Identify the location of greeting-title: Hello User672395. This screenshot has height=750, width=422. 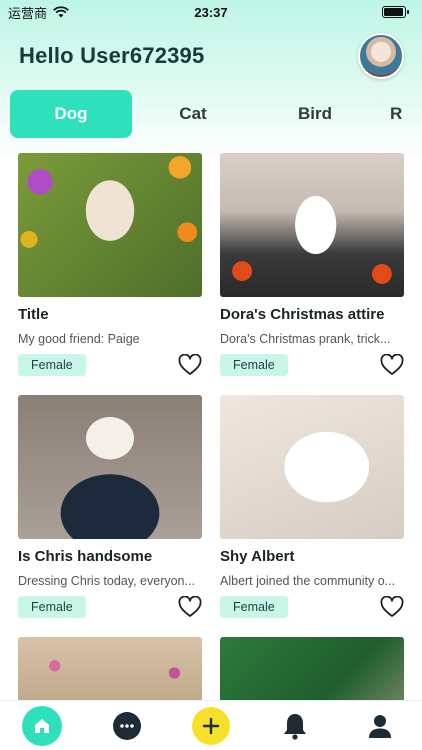
(112, 55).